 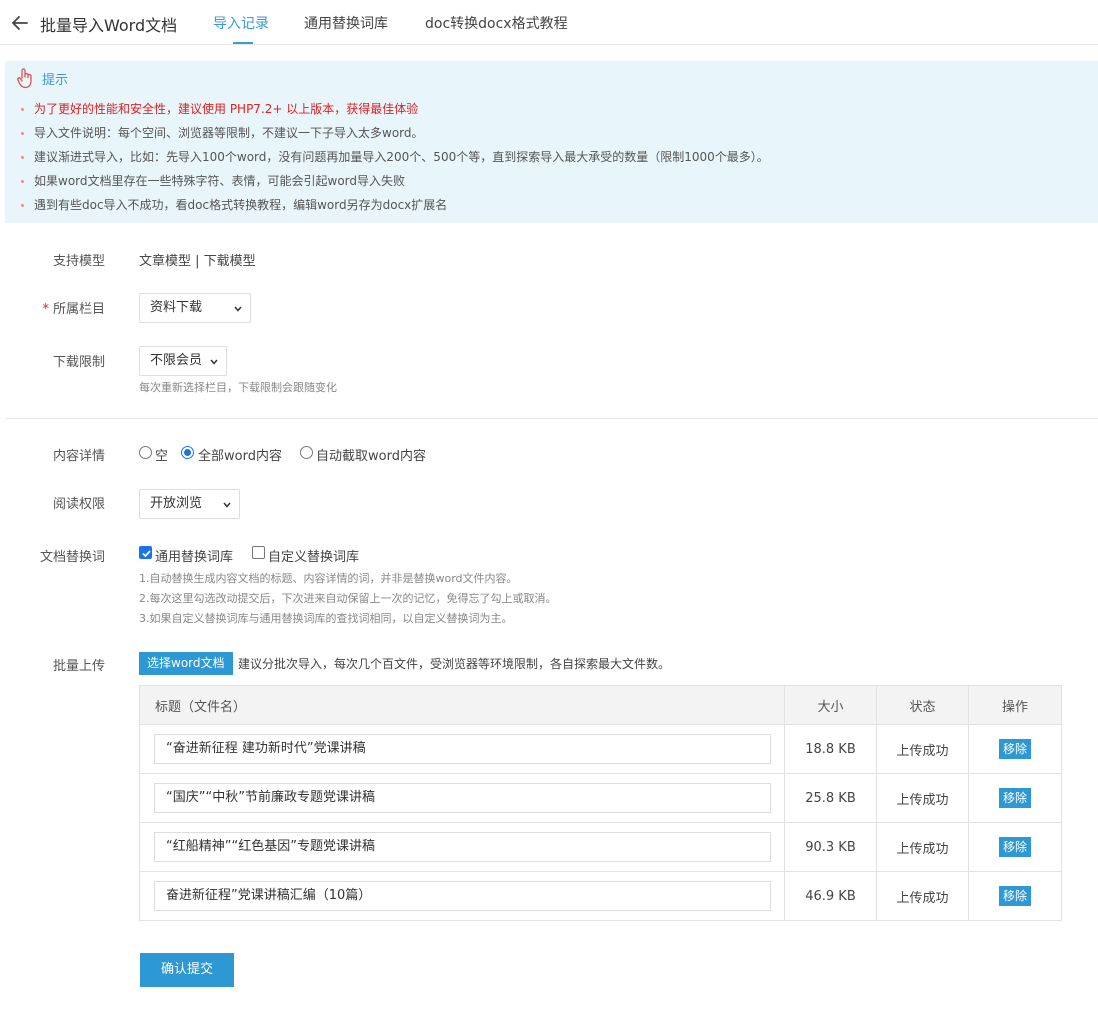 What do you see at coordinates (830, 749) in the screenshot?
I see `file-size: 18.8 KB` at bounding box center [830, 749].